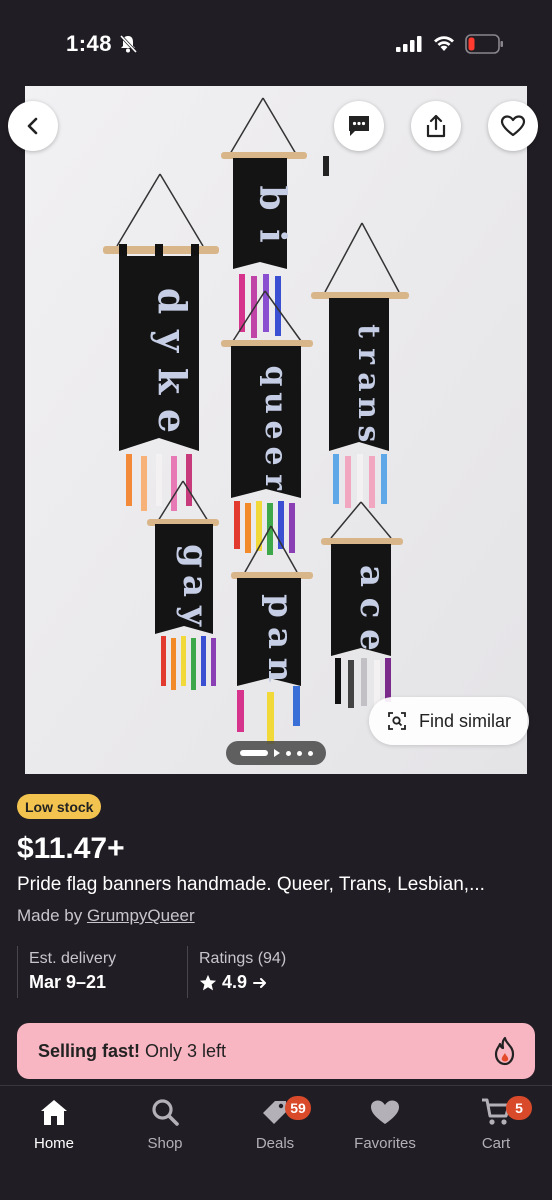 This screenshot has width=552, height=1200. What do you see at coordinates (504, 1051) in the screenshot?
I see `fire-icon` at bounding box center [504, 1051].